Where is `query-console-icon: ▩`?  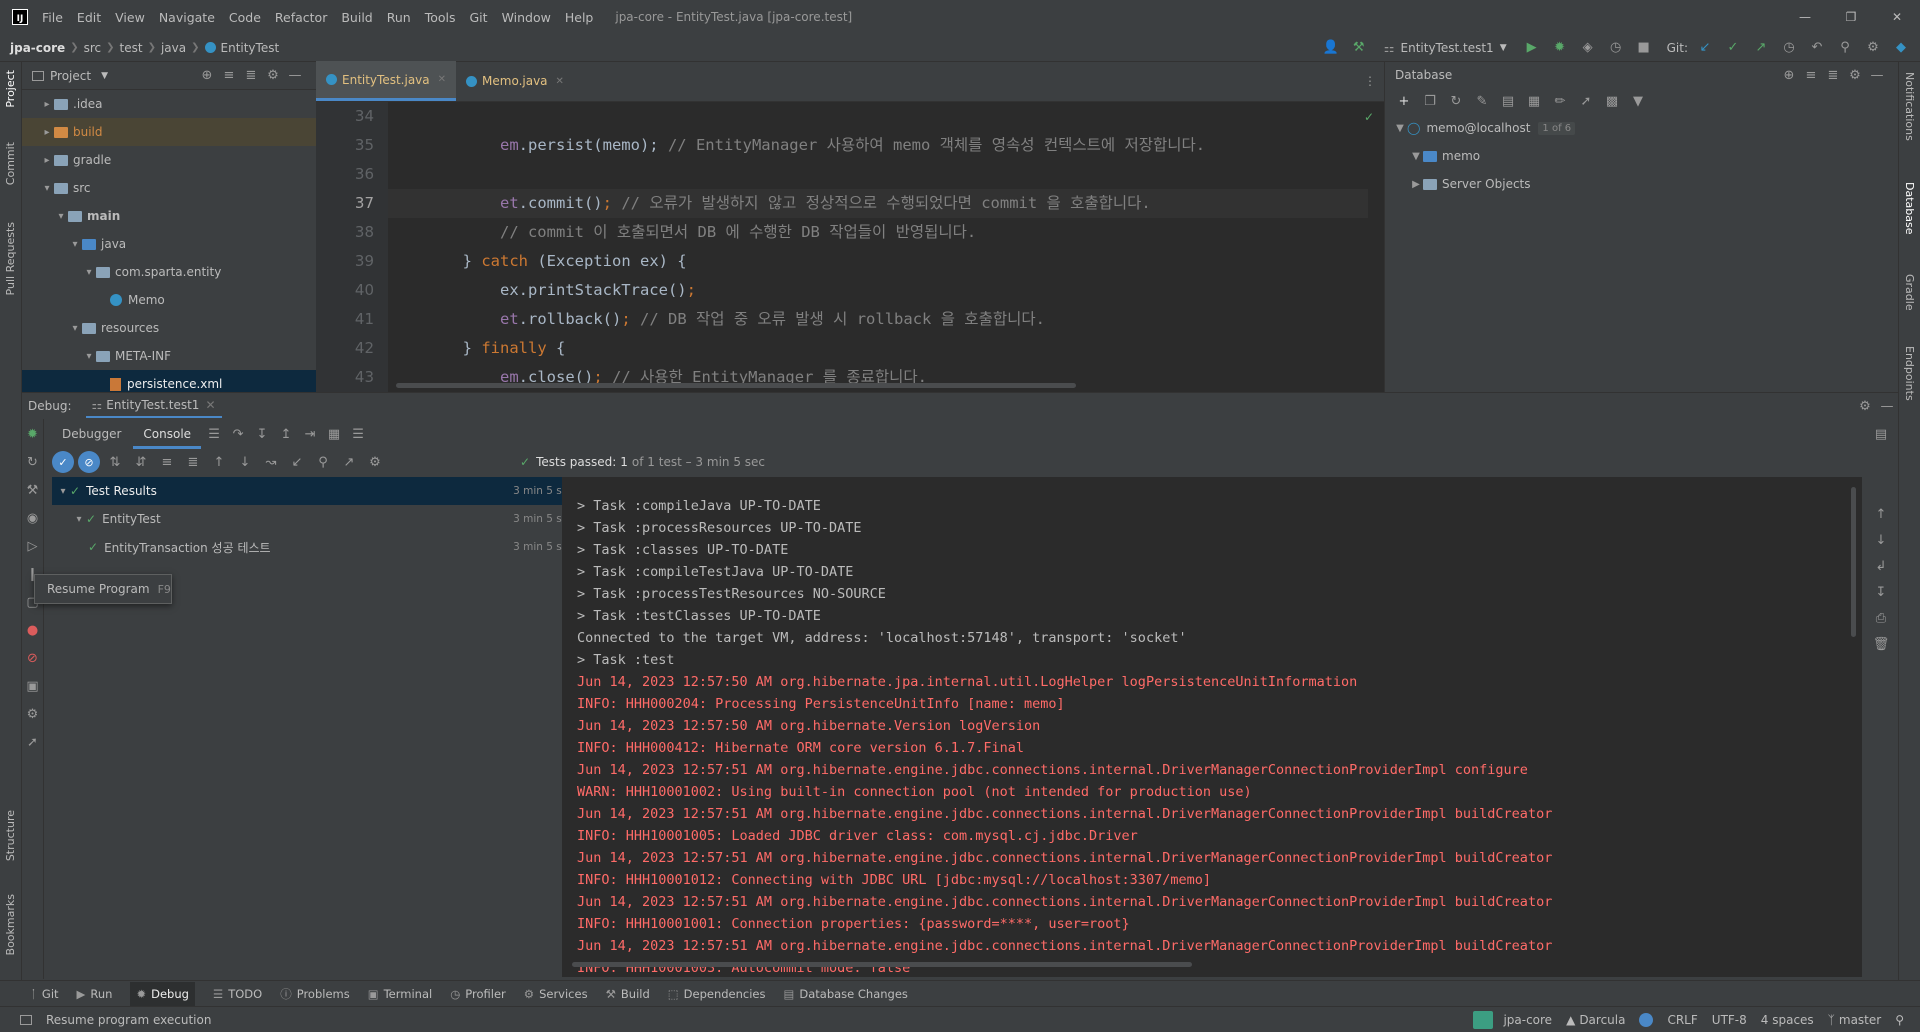 query-console-icon: ▩ is located at coordinates (1612, 101).